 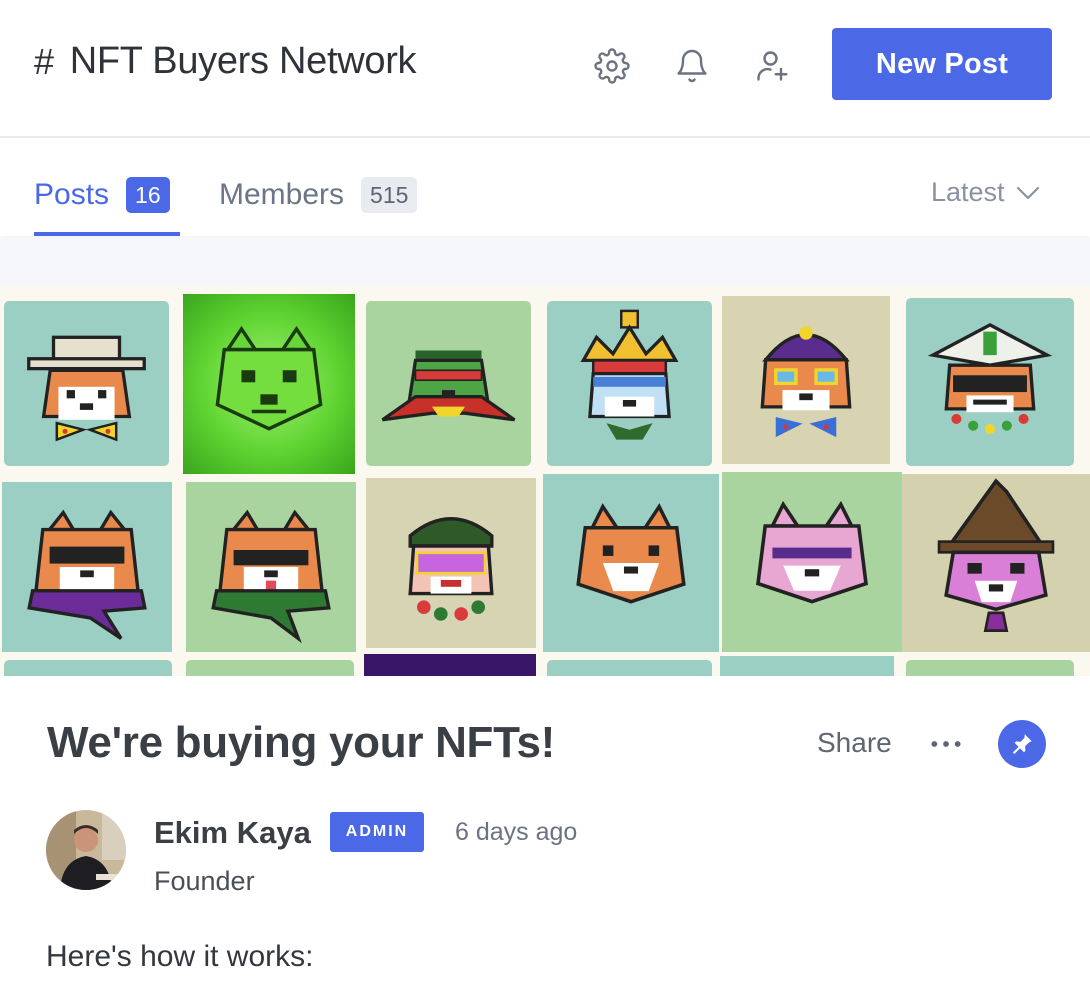 I want to click on nft-shiba-crown, so click(x=629, y=383).